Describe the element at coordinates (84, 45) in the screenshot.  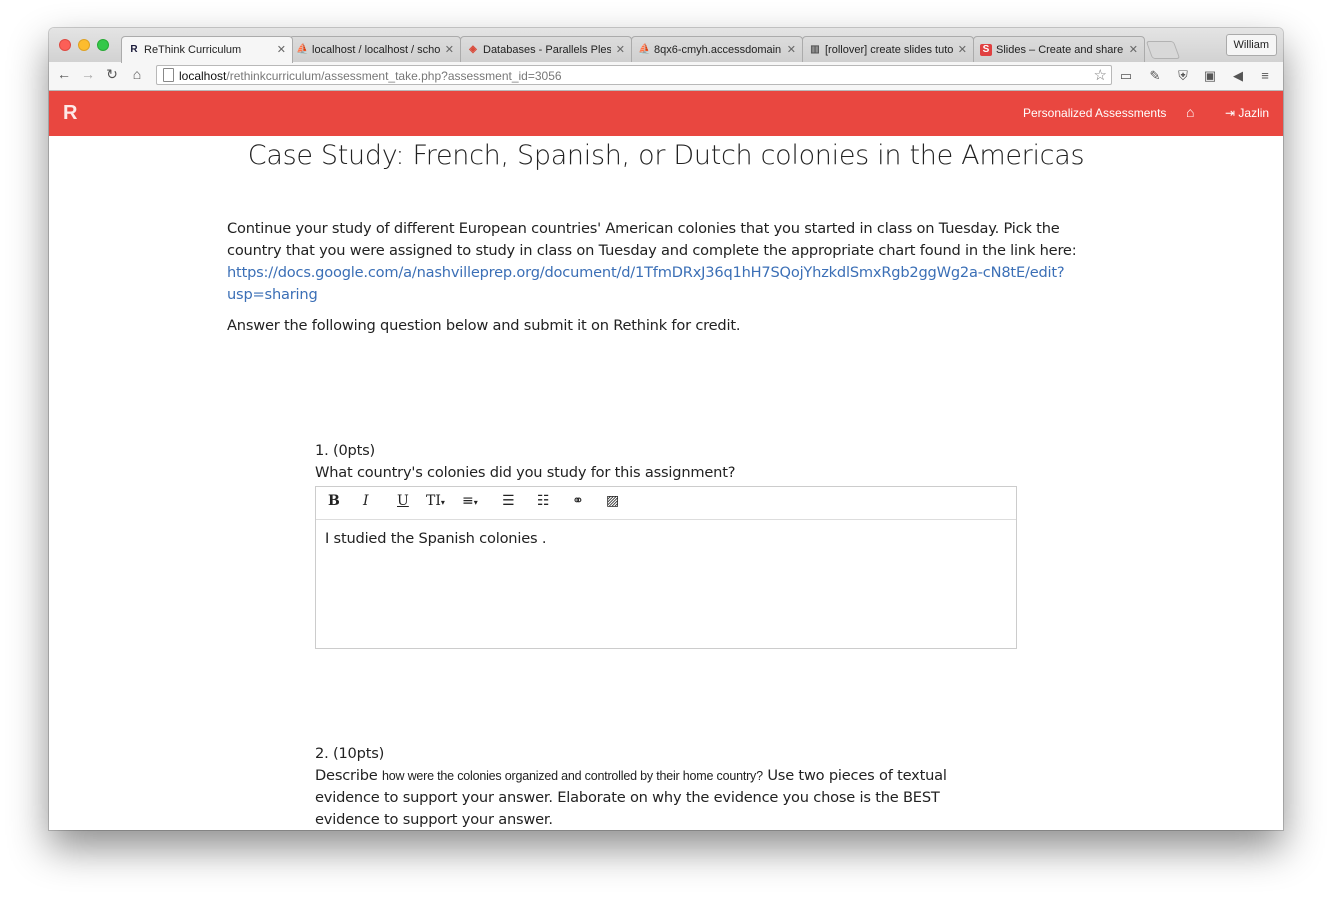
I see `minimize-window-button` at that location.